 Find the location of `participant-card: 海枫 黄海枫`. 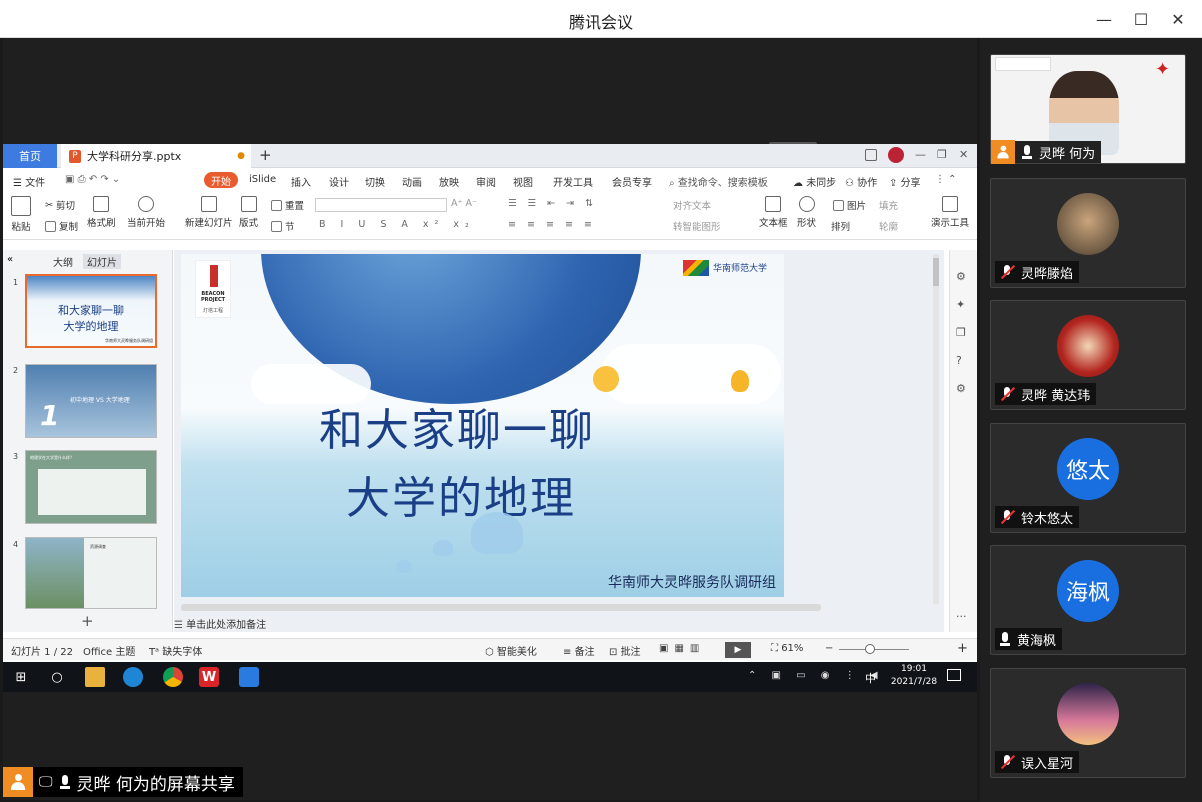

participant-card: 海枫 黄海枫 is located at coordinates (1088, 600).